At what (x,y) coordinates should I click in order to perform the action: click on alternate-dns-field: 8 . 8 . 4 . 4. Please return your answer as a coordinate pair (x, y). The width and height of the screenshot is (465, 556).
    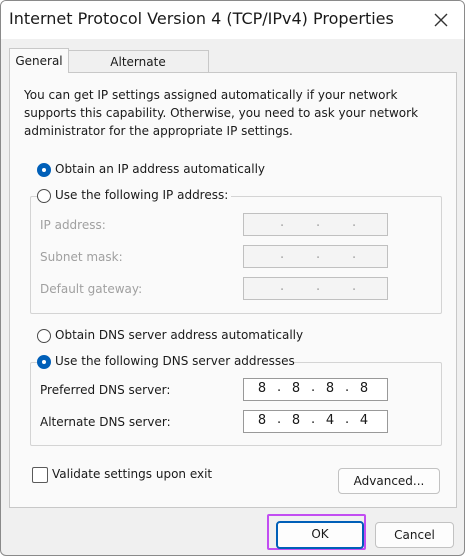
    Looking at the image, I should click on (315, 421).